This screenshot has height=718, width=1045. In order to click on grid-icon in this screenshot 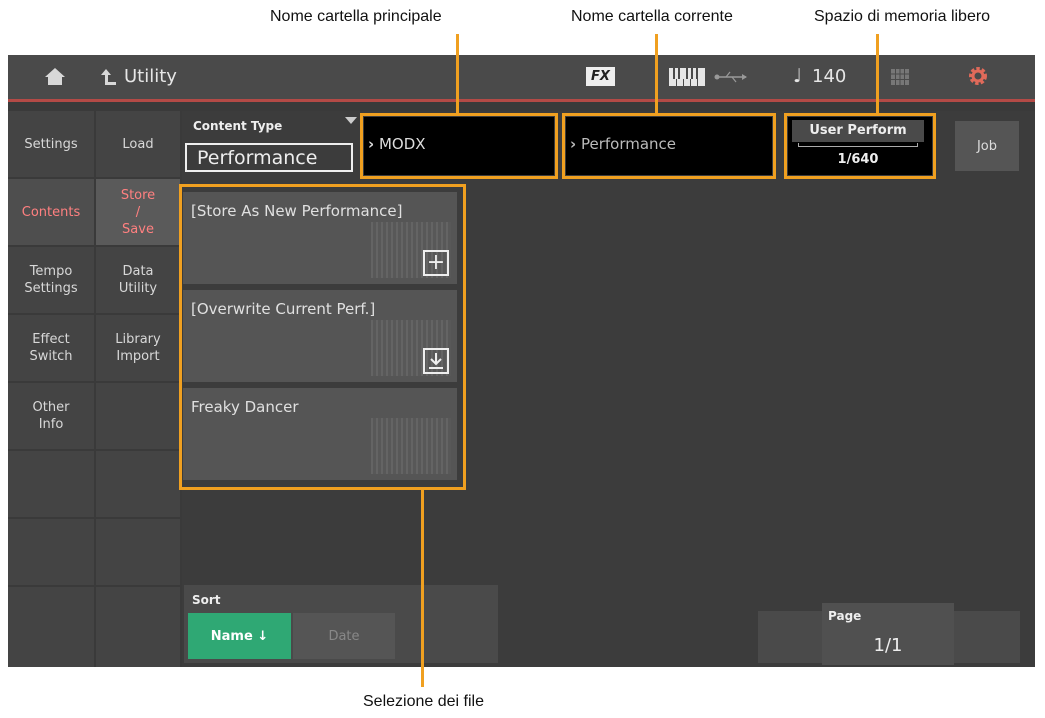, I will do `click(900, 77)`.